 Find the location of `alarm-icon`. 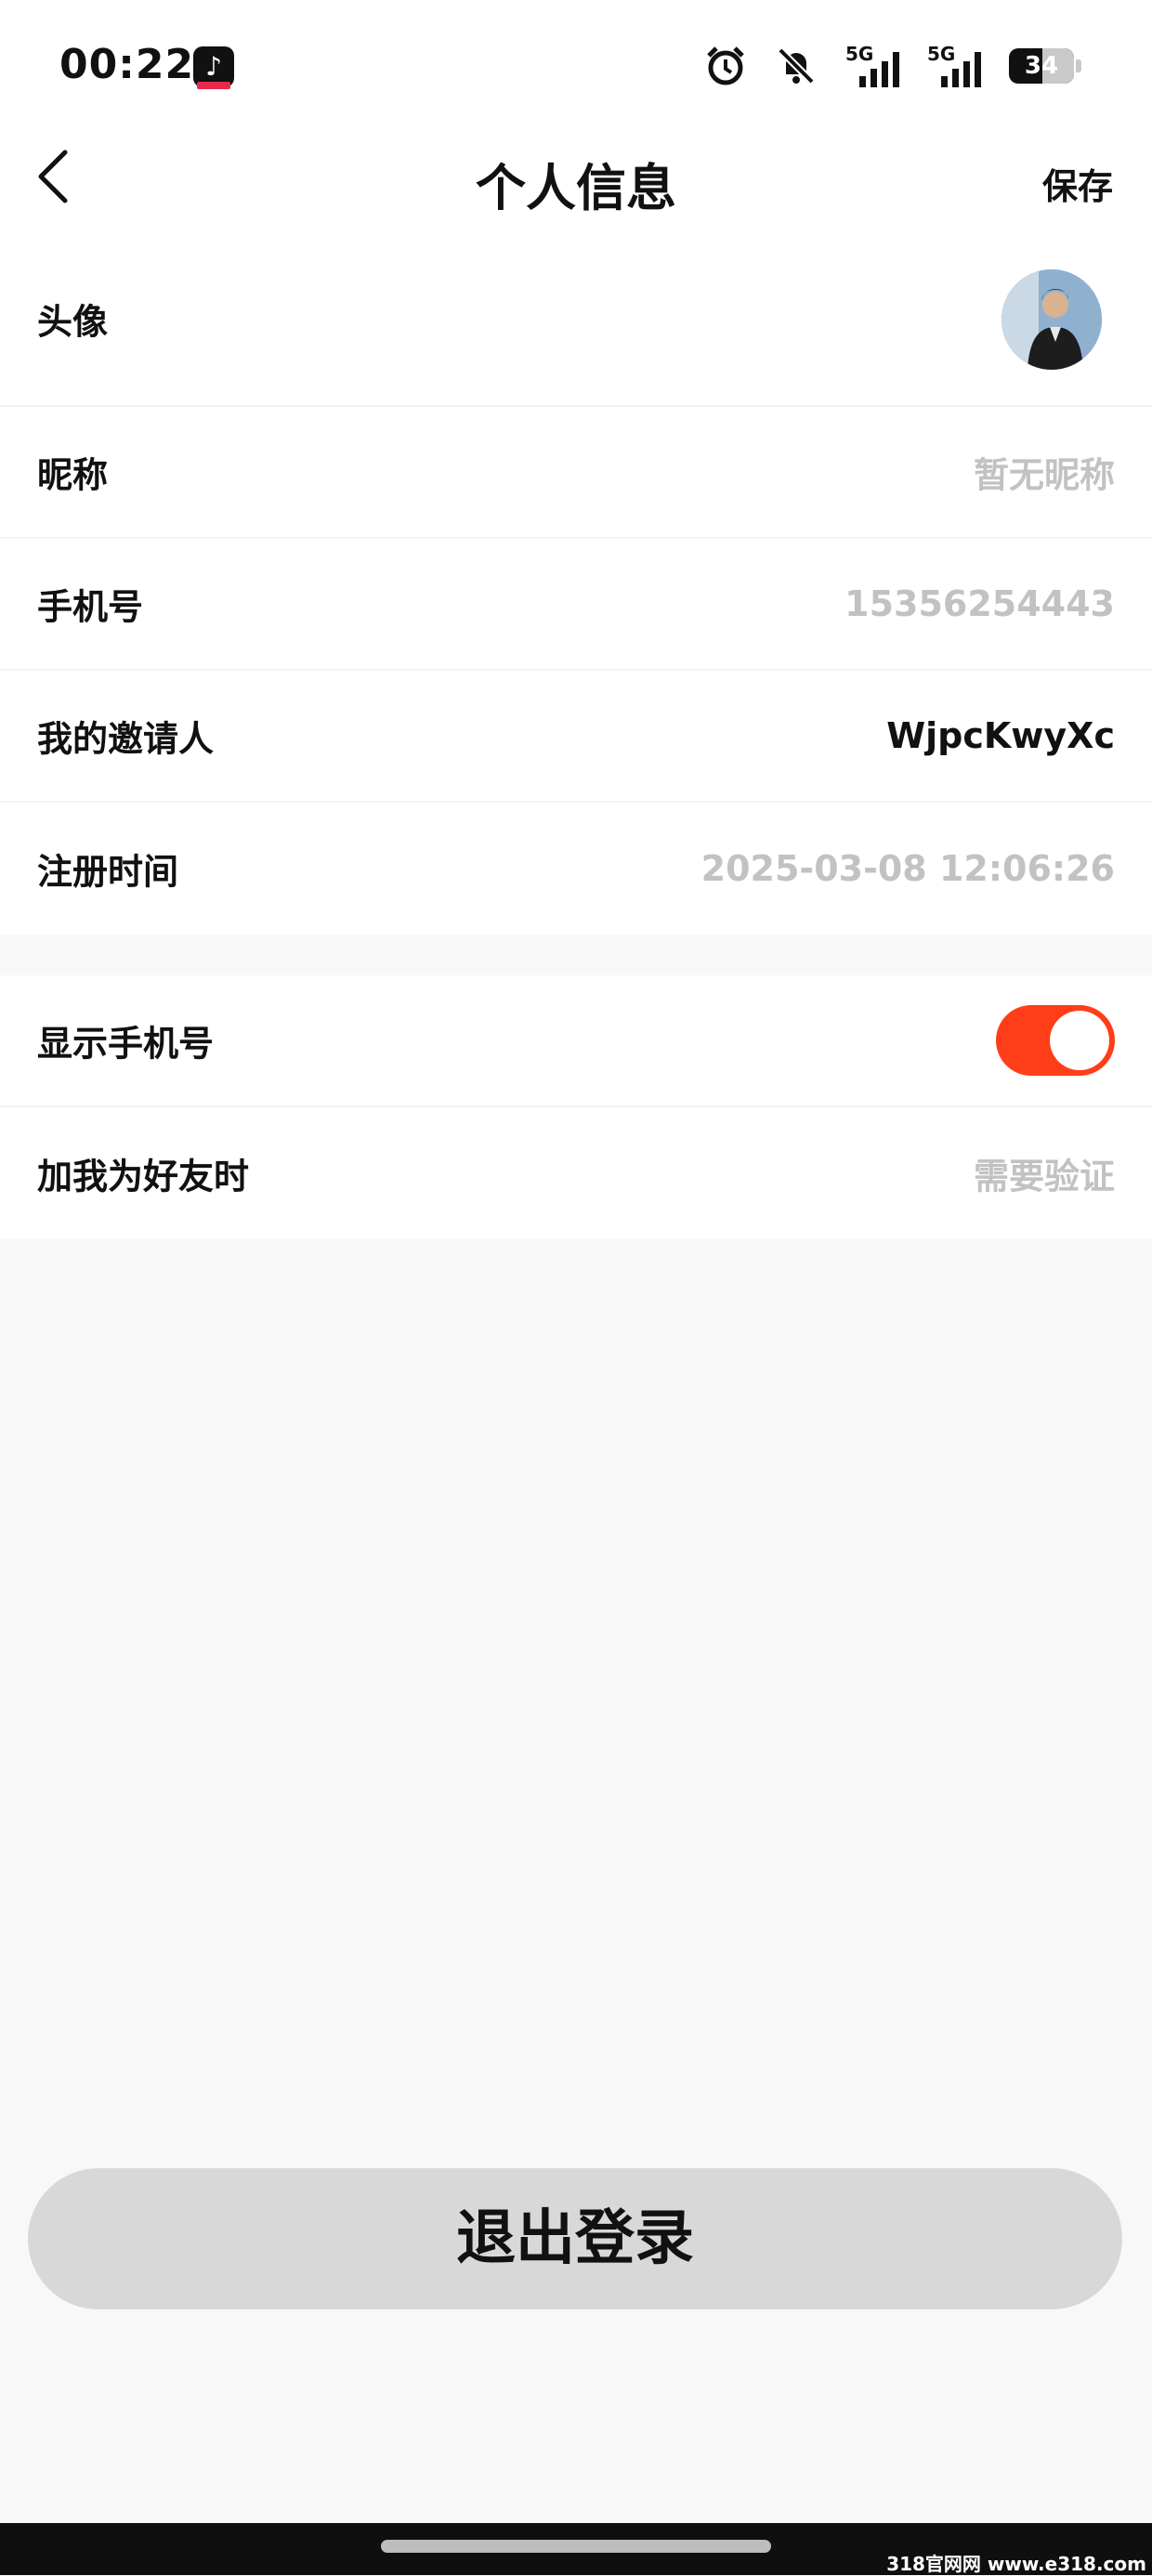

alarm-icon is located at coordinates (725, 65).